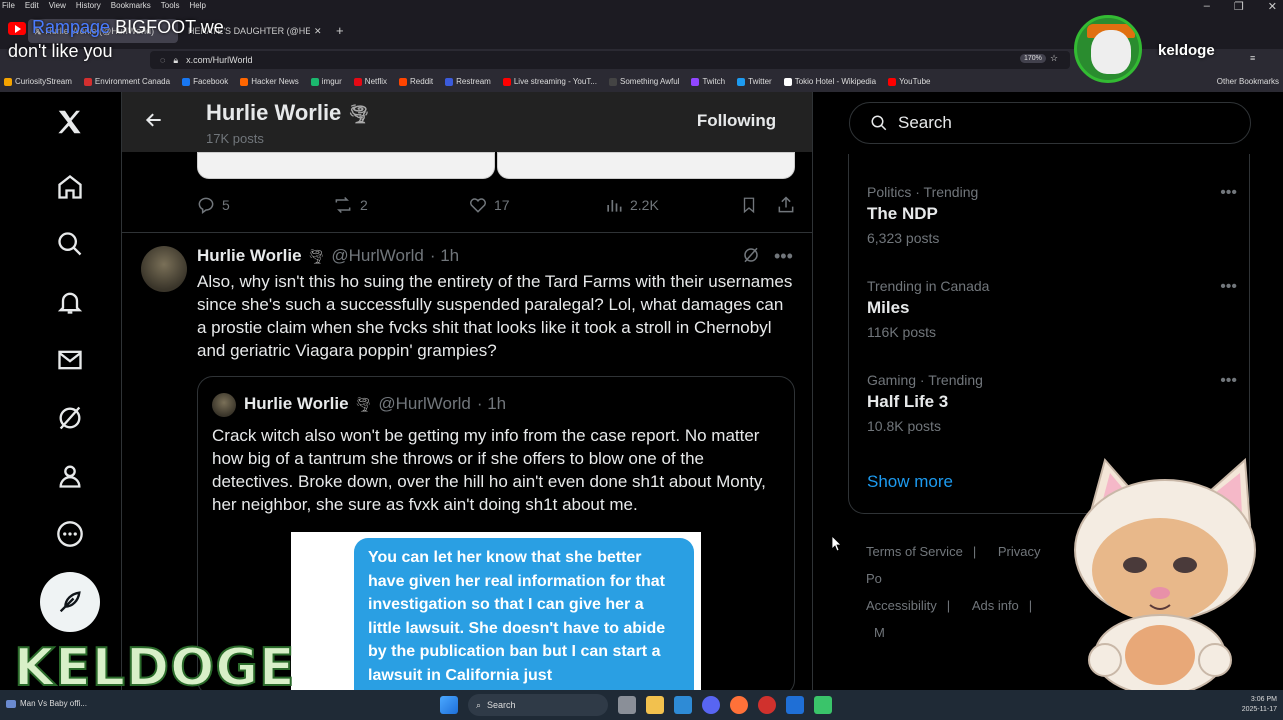 This screenshot has width=1283, height=720. What do you see at coordinates (749, 205) in the screenshot?
I see `bookmark-button` at bounding box center [749, 205].